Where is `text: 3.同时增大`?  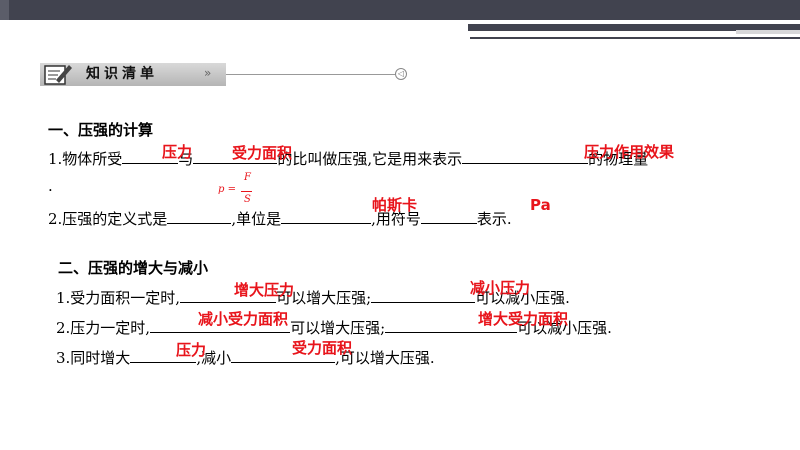
text: 3.同时增大 is located at coordinates (93, 358).